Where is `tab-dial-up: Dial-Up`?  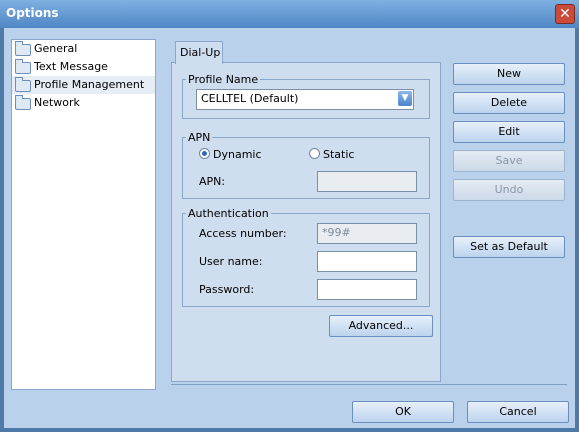 tab-dial-up: Dial-Up is located at coordinates (199, 52).